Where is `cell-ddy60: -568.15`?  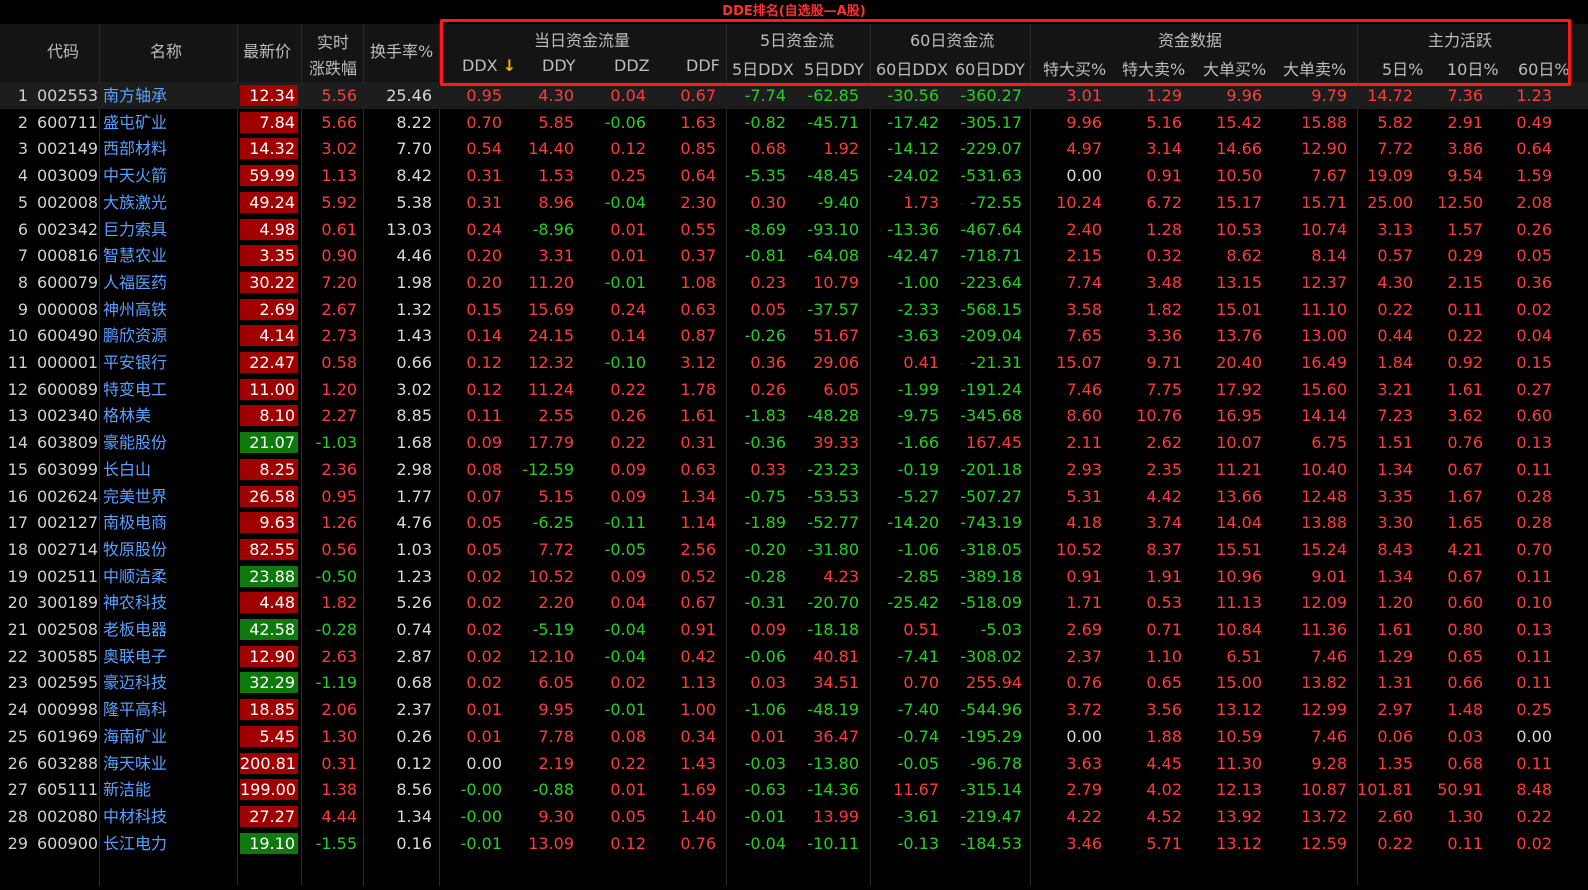 cell-ddy60: -568.15 is located at coordinates (991, 309).